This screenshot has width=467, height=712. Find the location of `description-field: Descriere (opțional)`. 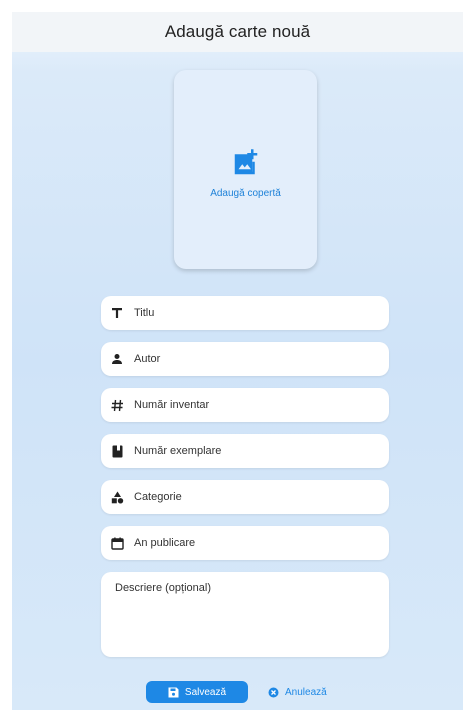

description-field: Descriere (opțional) is located at coordinates (245, 614).